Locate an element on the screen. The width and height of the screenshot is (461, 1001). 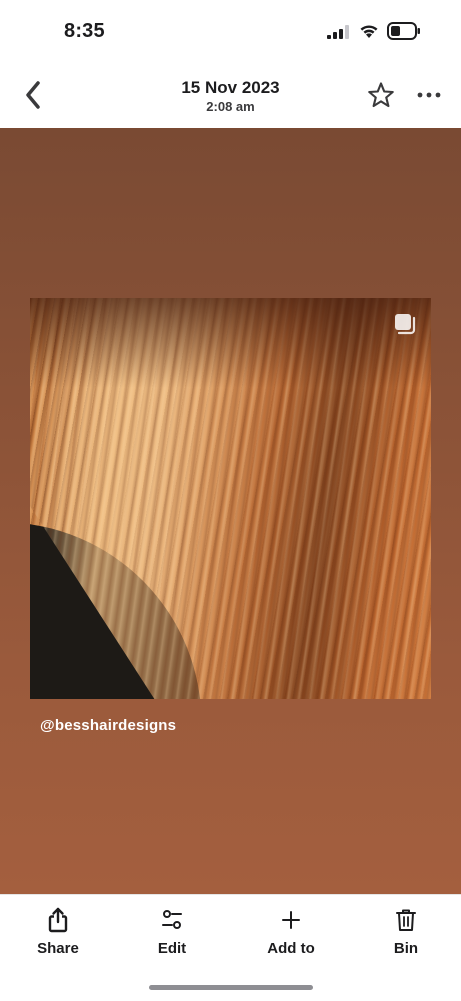
signal-icon is located at coordinates (338, 32).